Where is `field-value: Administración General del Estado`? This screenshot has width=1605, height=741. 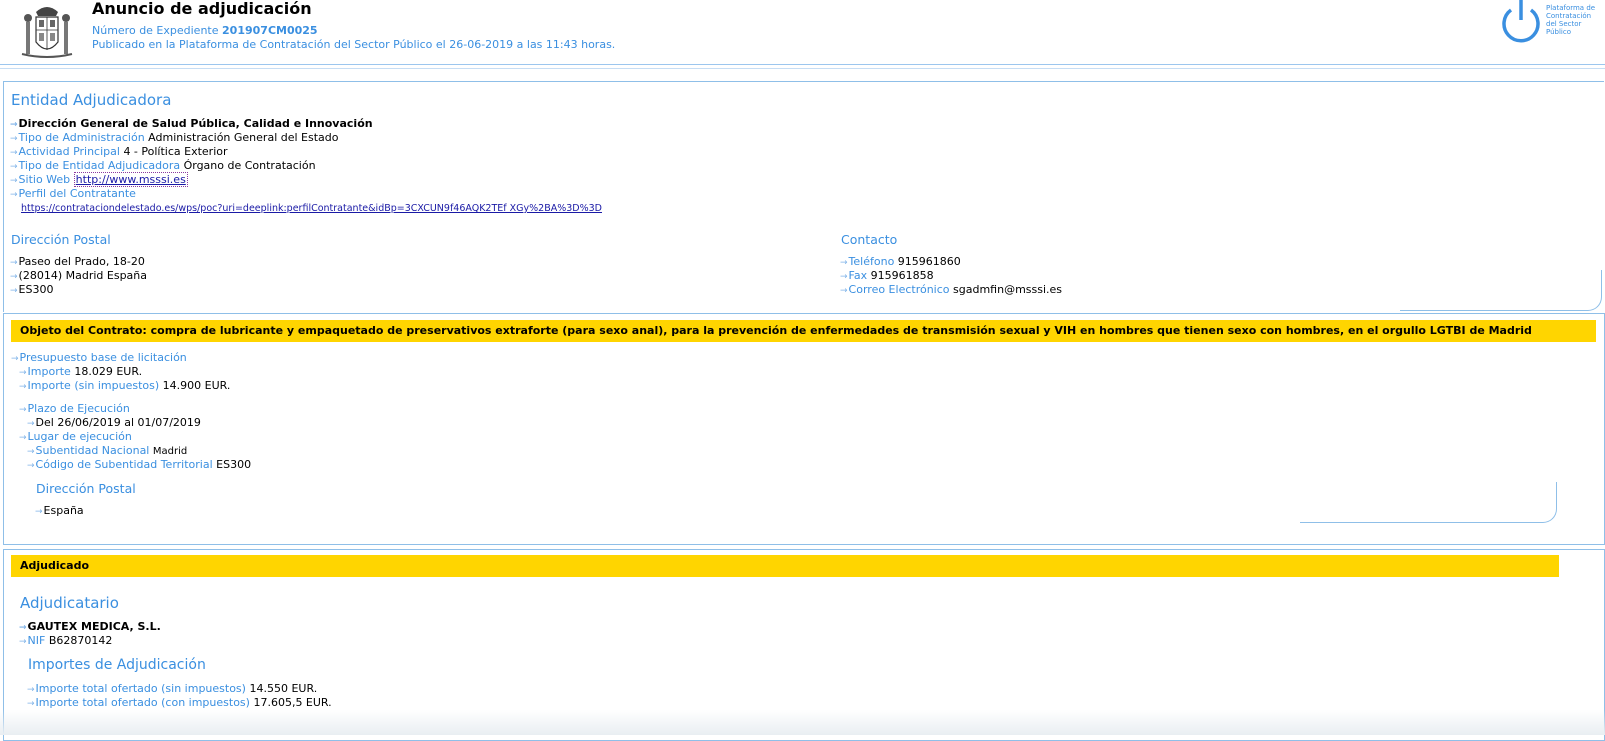
field-value: Administración General del Estado is located at coordinates (243, 137).